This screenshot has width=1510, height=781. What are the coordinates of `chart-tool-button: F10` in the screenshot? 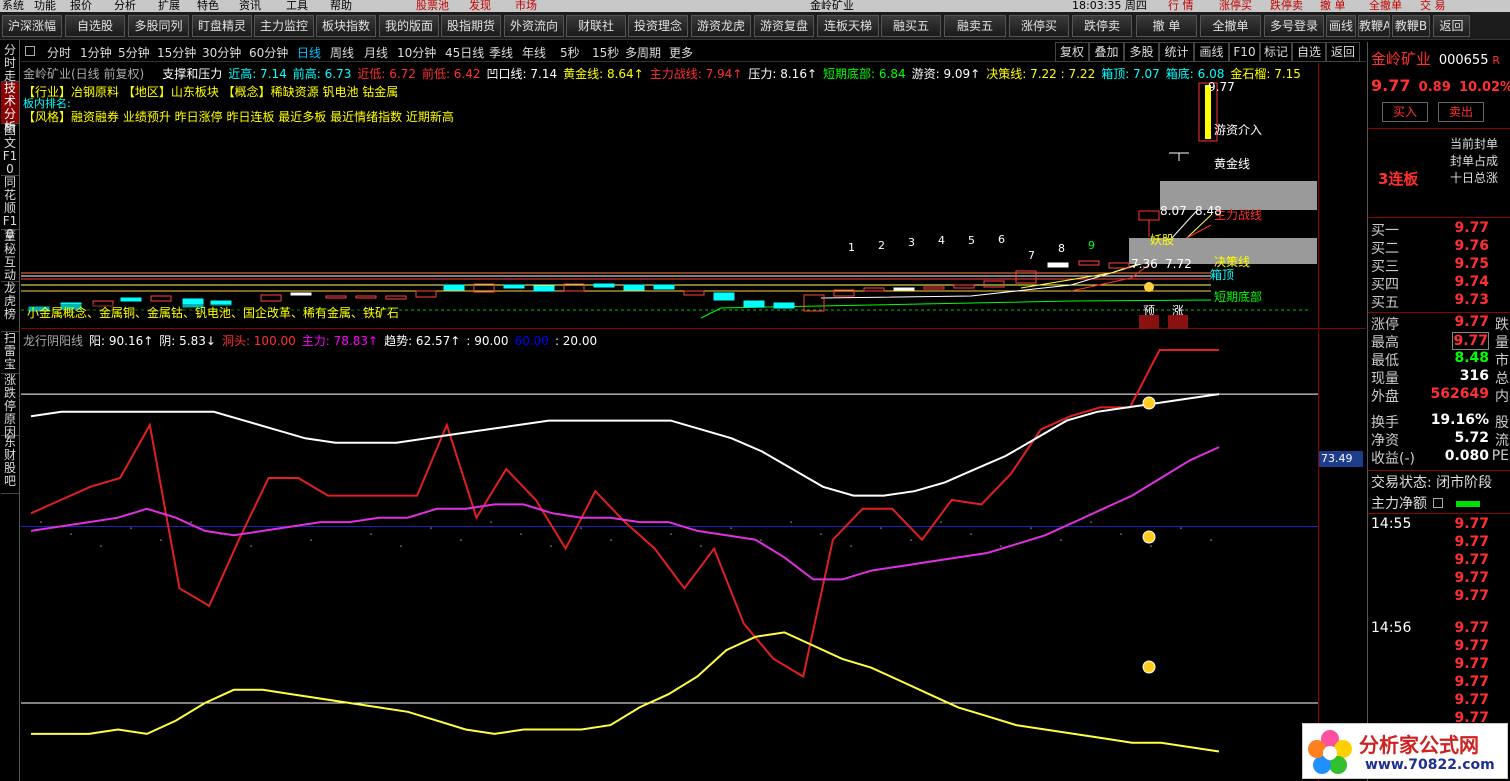 It's located at (1244, 52).